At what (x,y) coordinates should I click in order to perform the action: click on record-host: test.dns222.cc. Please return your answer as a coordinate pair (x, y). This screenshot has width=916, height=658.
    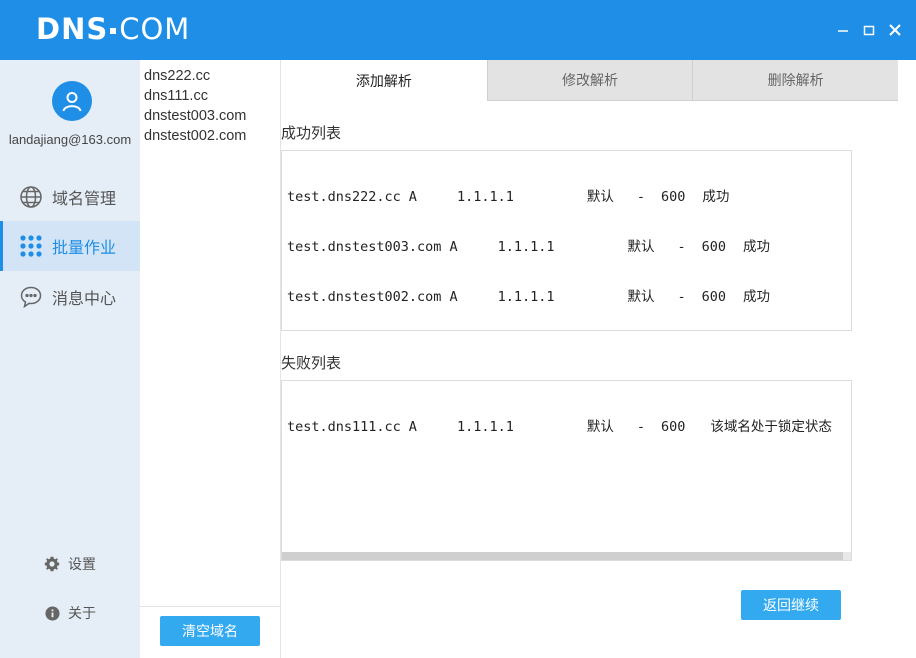
    Looking at the image, I should click on (344, 197).